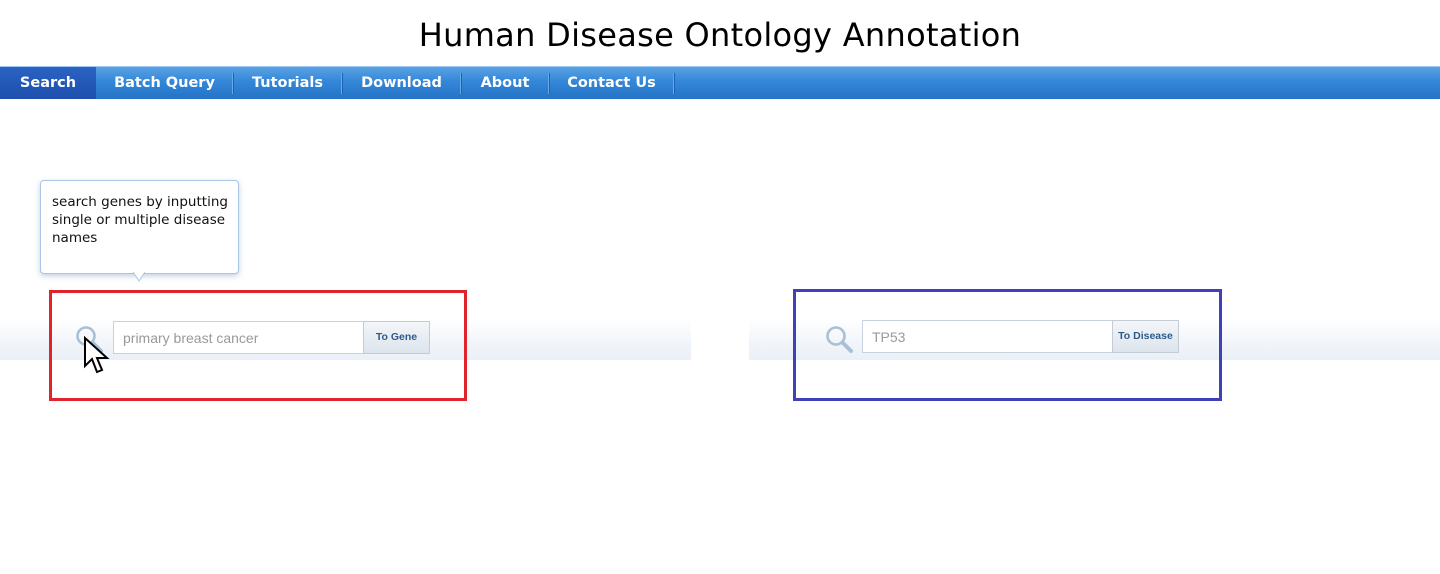  What do you see at coordinates (48, 83) in the screenshot?
I see `nav-item-search: Search` at bounding box center [48, 83].